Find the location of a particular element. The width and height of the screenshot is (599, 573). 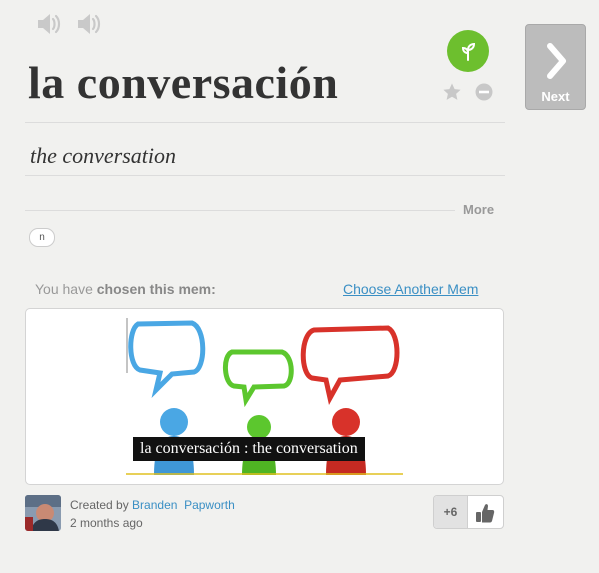

star-icon is located at coordinates (452, 94).